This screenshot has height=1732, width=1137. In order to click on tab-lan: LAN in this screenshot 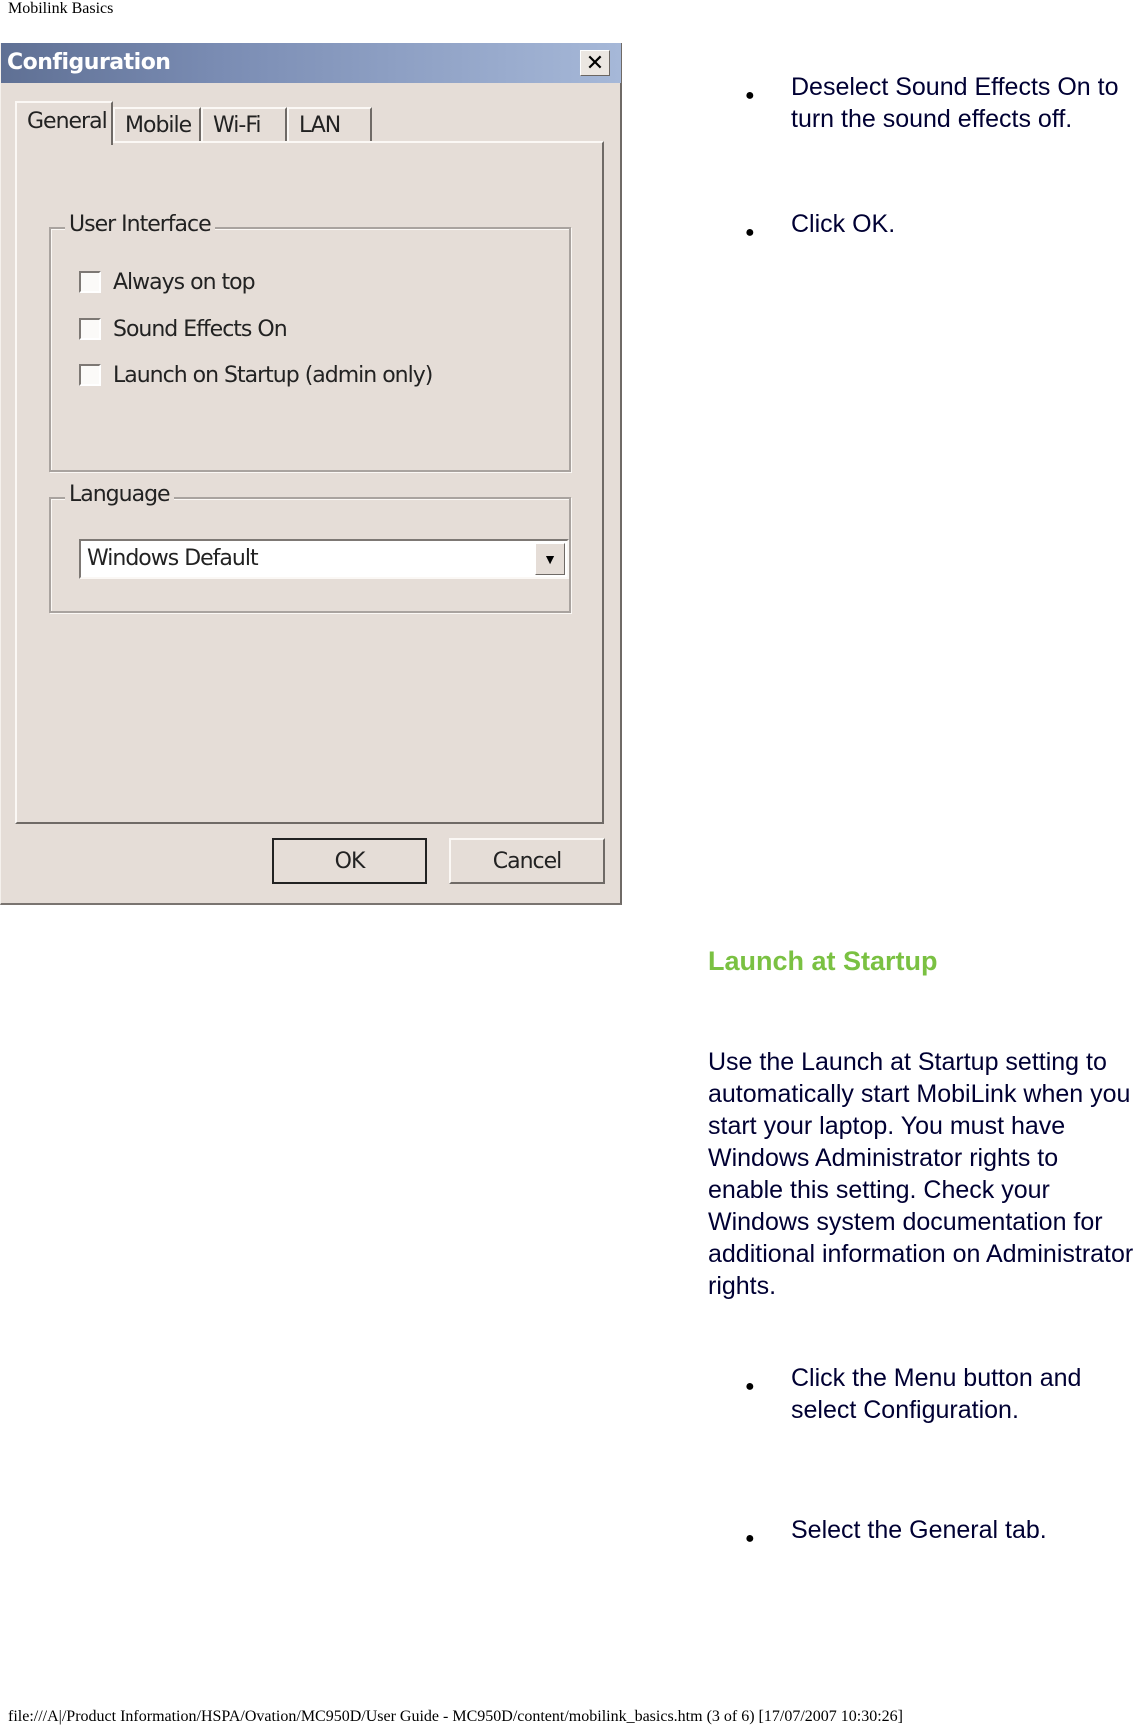, I will do `click(329, 125)`.